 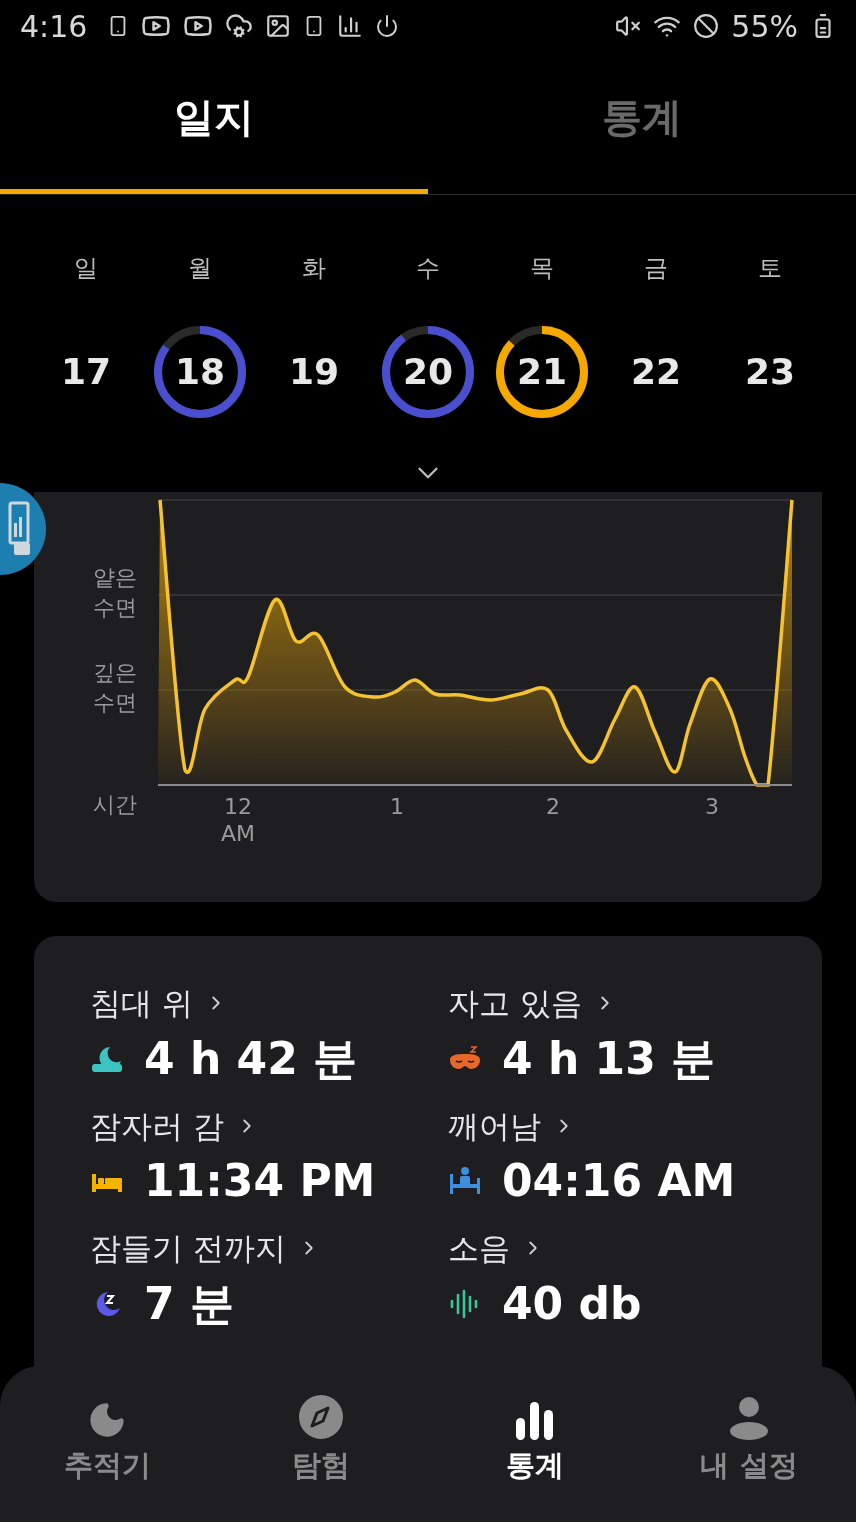 What do you see at coordinates (86, 268) in the screenshot?
I see `weekday-label: 일` at bounding box center [86, 268].